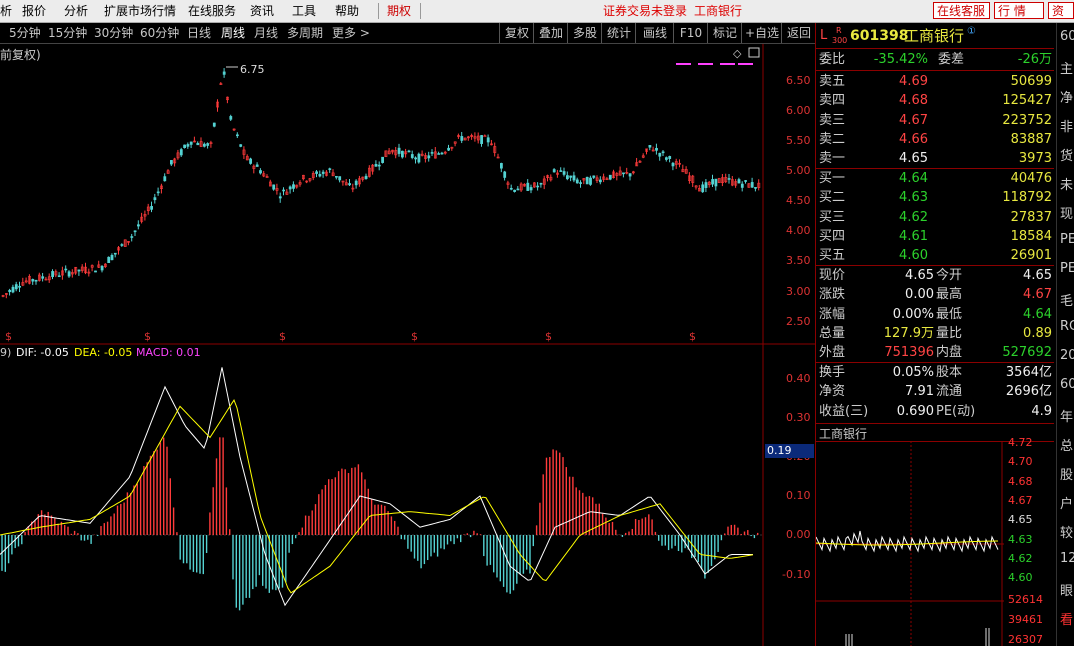  Describe the element at coordinates (935, 120) in the screenshot. I see `ask-level-3: 卖三 4.67 223752` at that location.